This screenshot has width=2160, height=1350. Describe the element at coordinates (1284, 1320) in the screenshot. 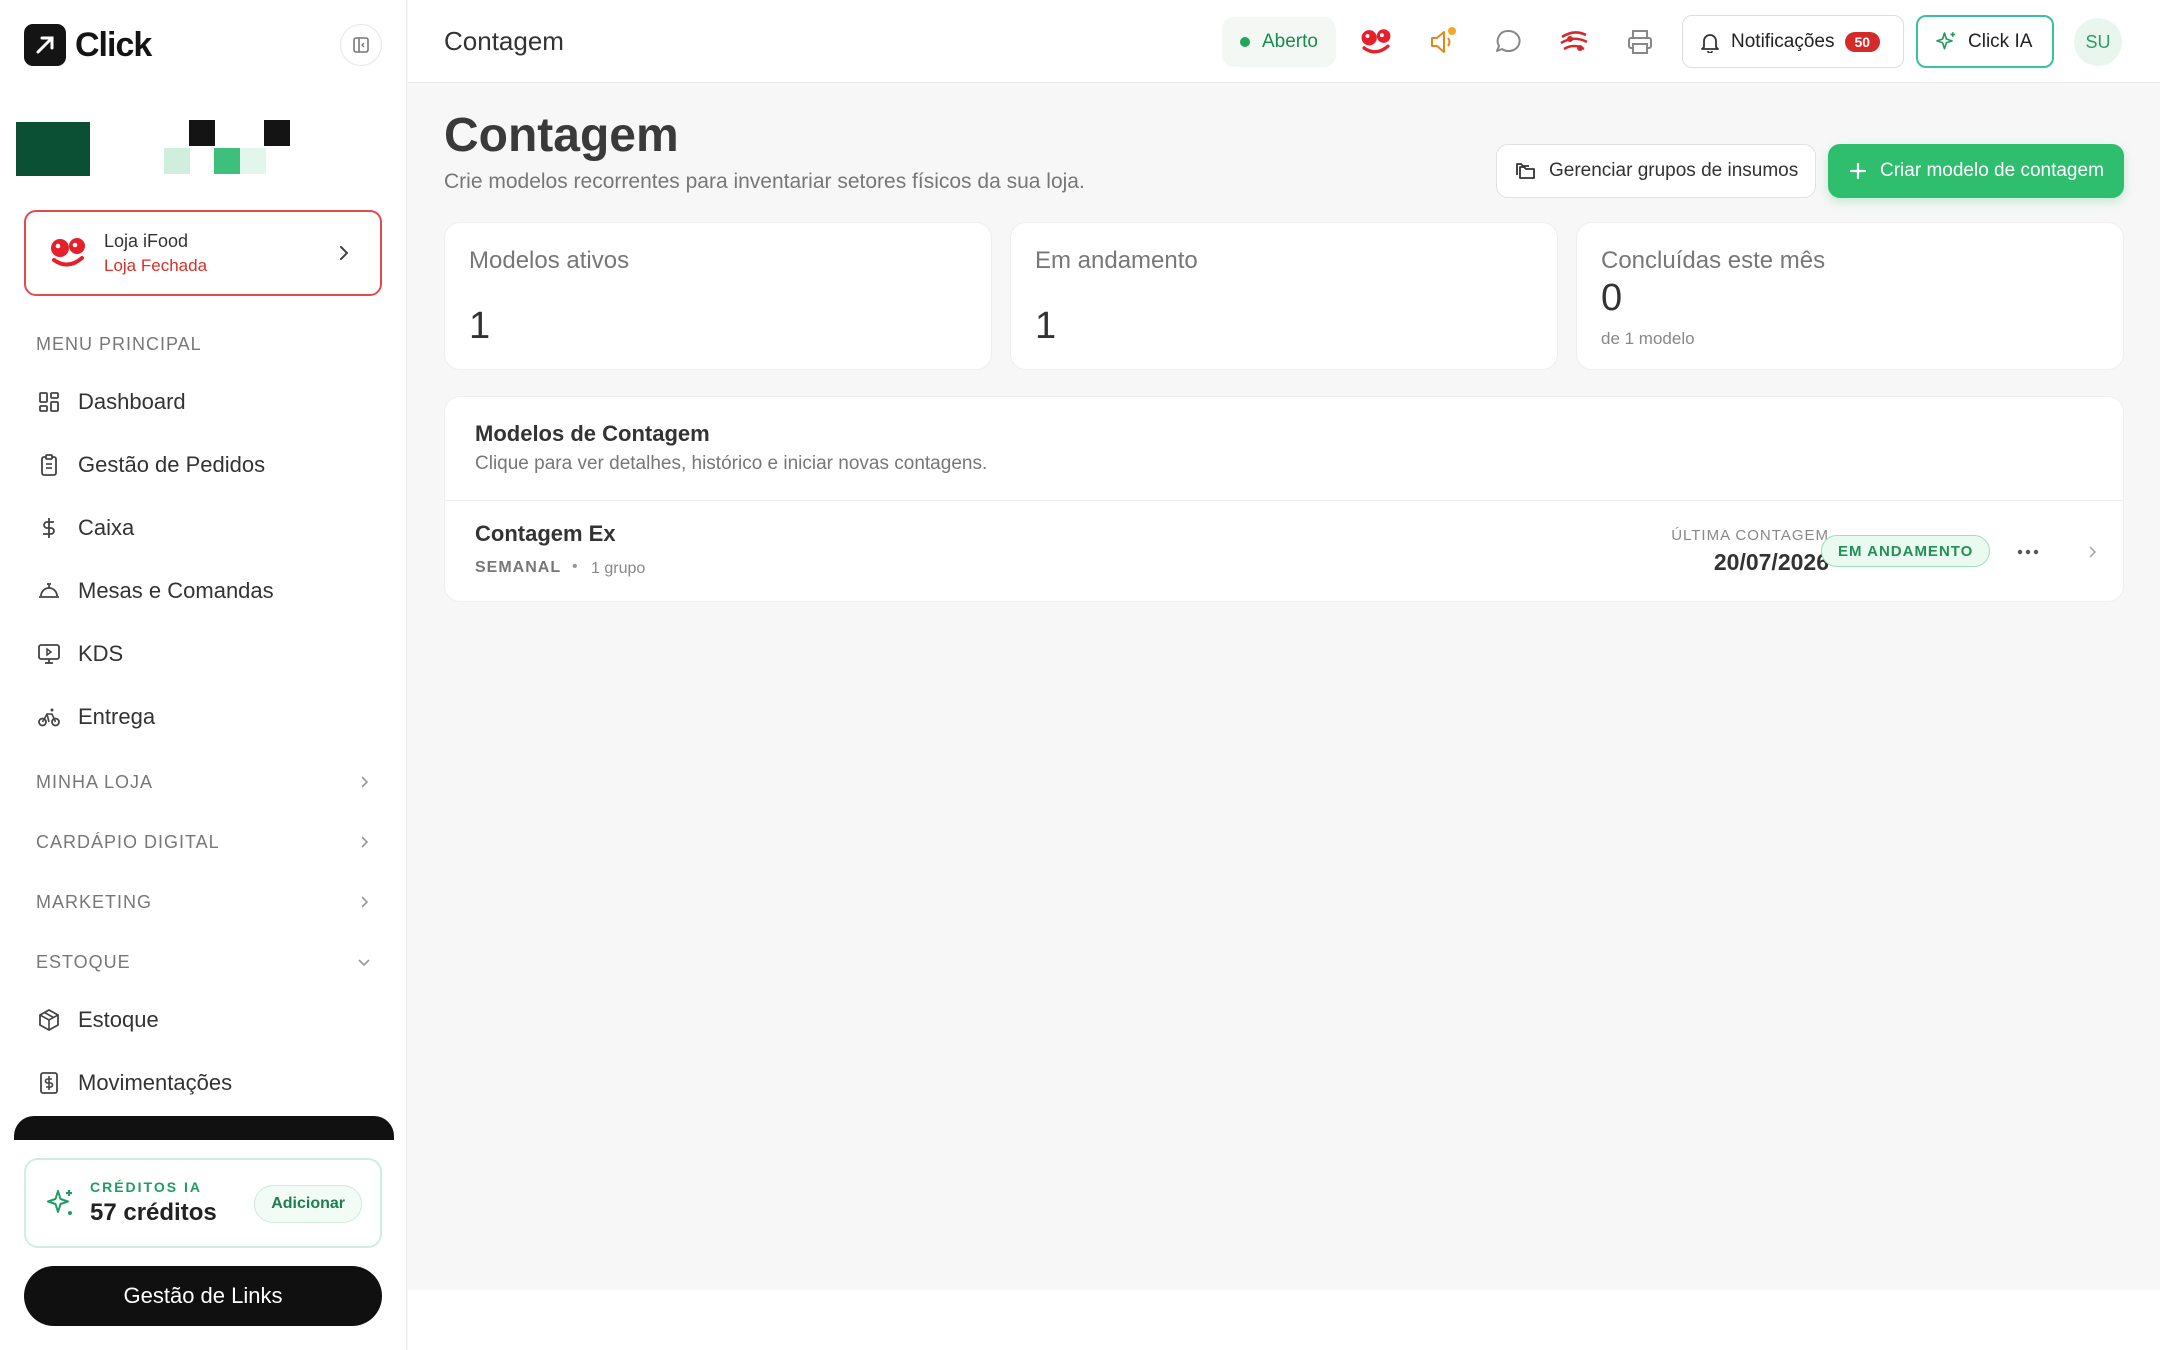

I see `bottom-area` at that location.